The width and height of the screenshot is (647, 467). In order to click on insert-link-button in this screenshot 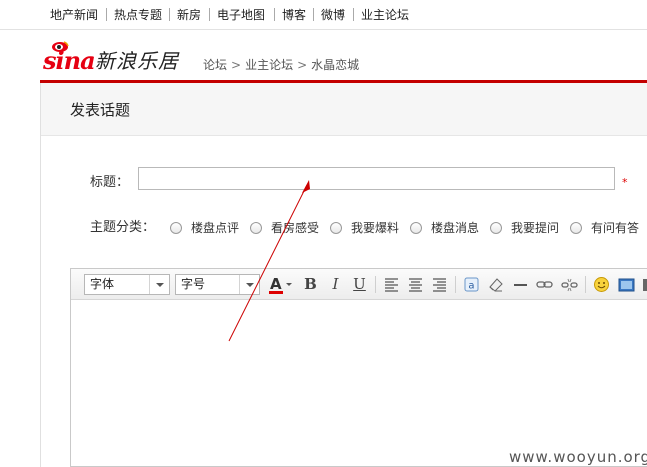, I will do `click(544, 284)`.